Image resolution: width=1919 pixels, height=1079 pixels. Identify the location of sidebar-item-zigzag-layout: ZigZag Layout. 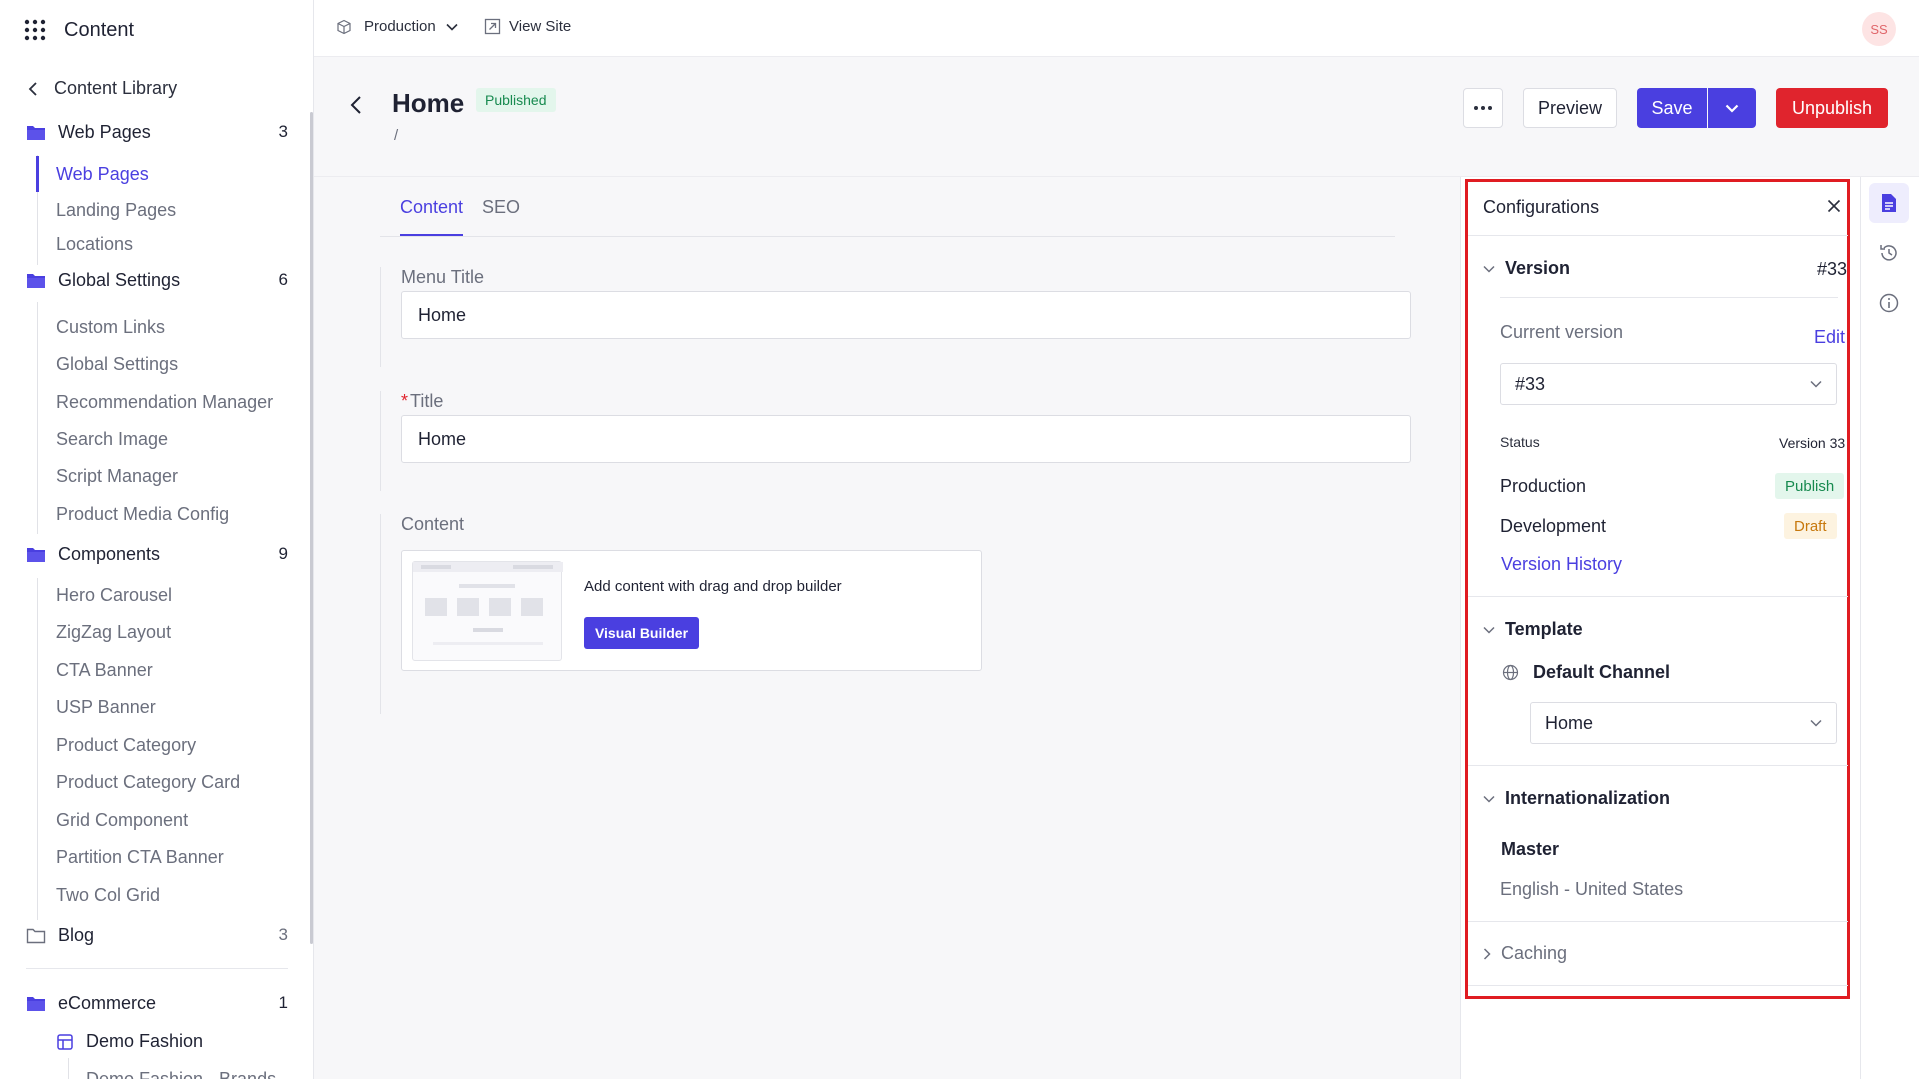
(113, 632).